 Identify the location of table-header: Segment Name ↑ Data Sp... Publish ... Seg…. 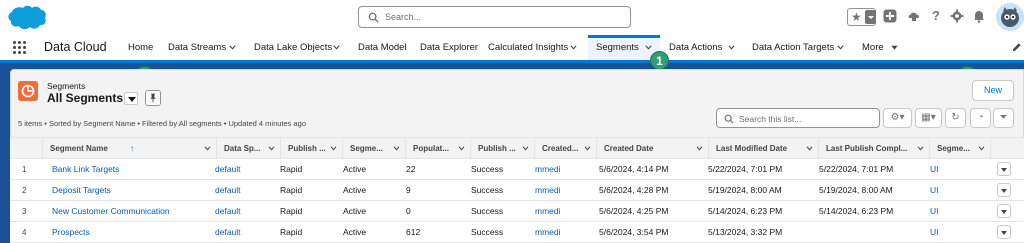
(517, 148).